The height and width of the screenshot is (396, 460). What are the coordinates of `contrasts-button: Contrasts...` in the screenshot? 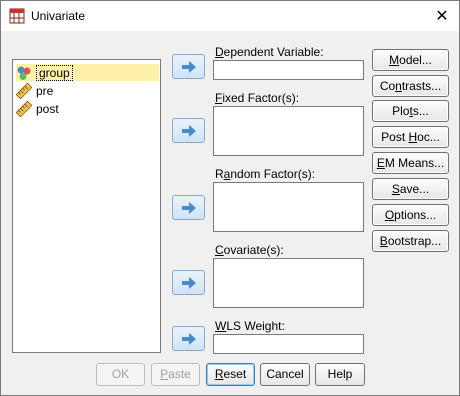 It's located at (410, 86).